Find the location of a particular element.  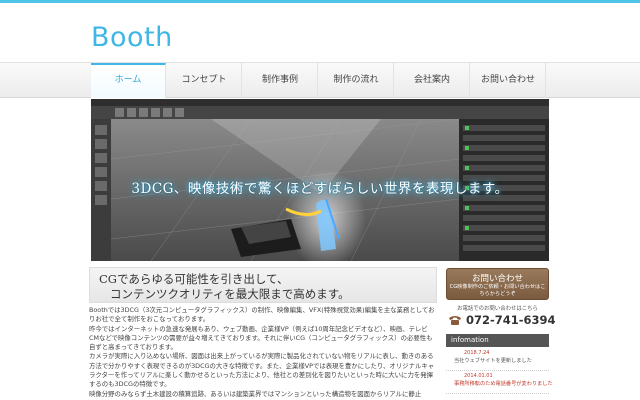

headline-box: CGであらゆる可能性を引き出して、 コンテンツクオリティを最大限まで高めます。 is located at coordinates (263, 285).